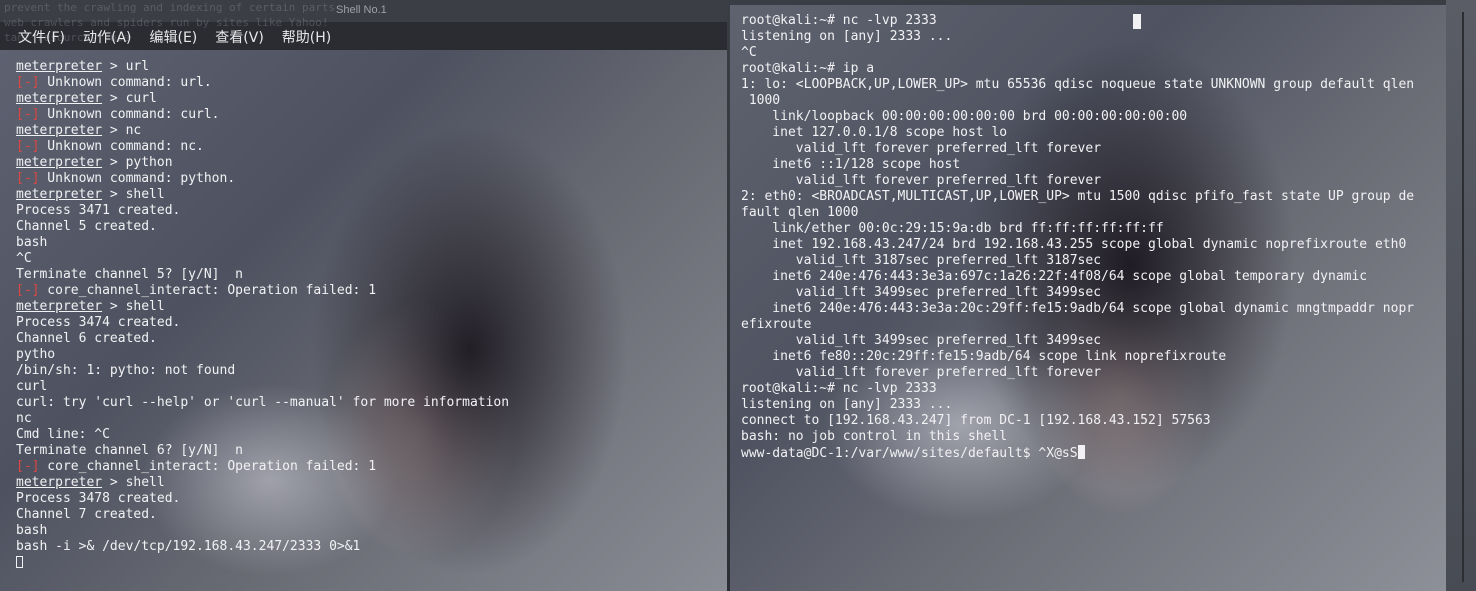  I want to click on terminal-line-text: pytho, so click(36, 354).